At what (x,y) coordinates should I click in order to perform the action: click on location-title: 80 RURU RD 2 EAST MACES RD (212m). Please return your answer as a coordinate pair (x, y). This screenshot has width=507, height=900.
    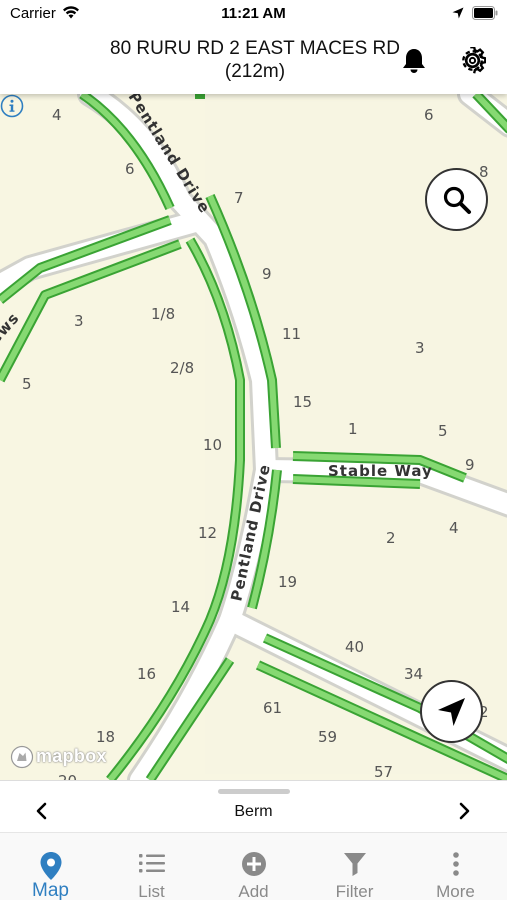
    Looking at the image, I should click on (255, 60).